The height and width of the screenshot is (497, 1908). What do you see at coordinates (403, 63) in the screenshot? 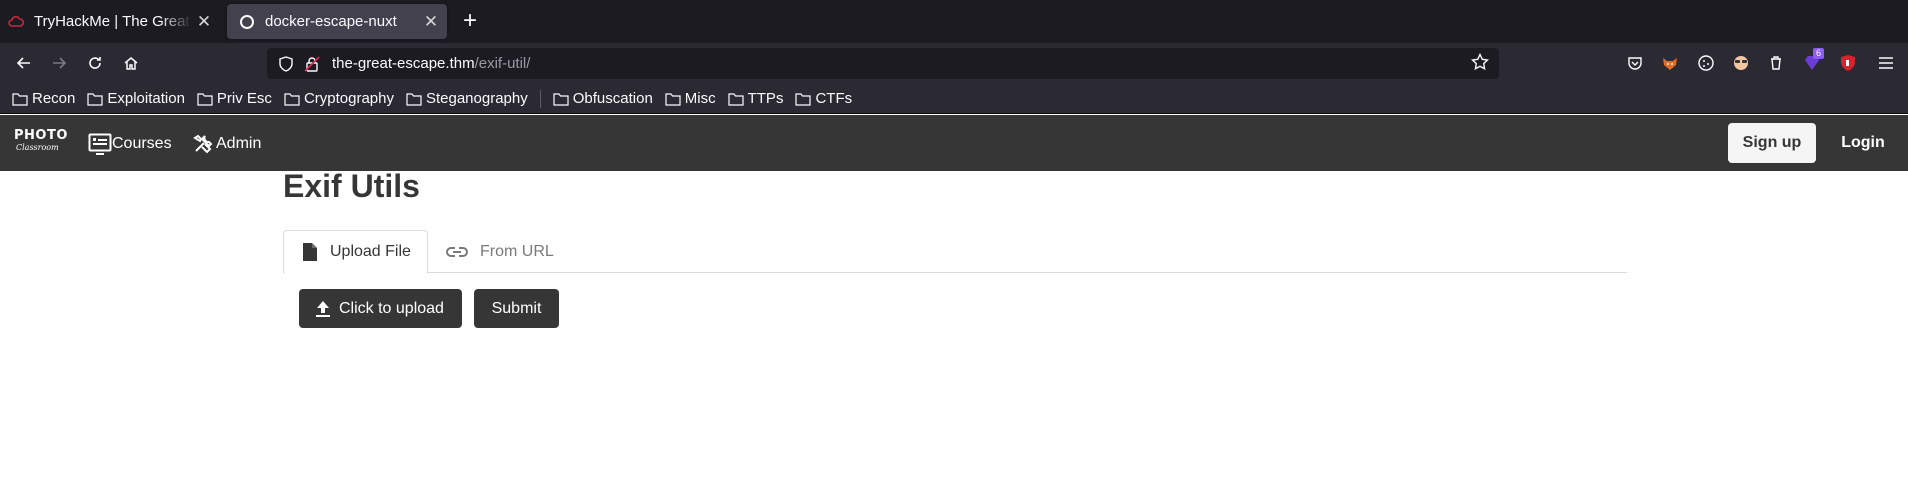
I see `url-host: the-great-escape.thm` at bounding box center [403, 63].